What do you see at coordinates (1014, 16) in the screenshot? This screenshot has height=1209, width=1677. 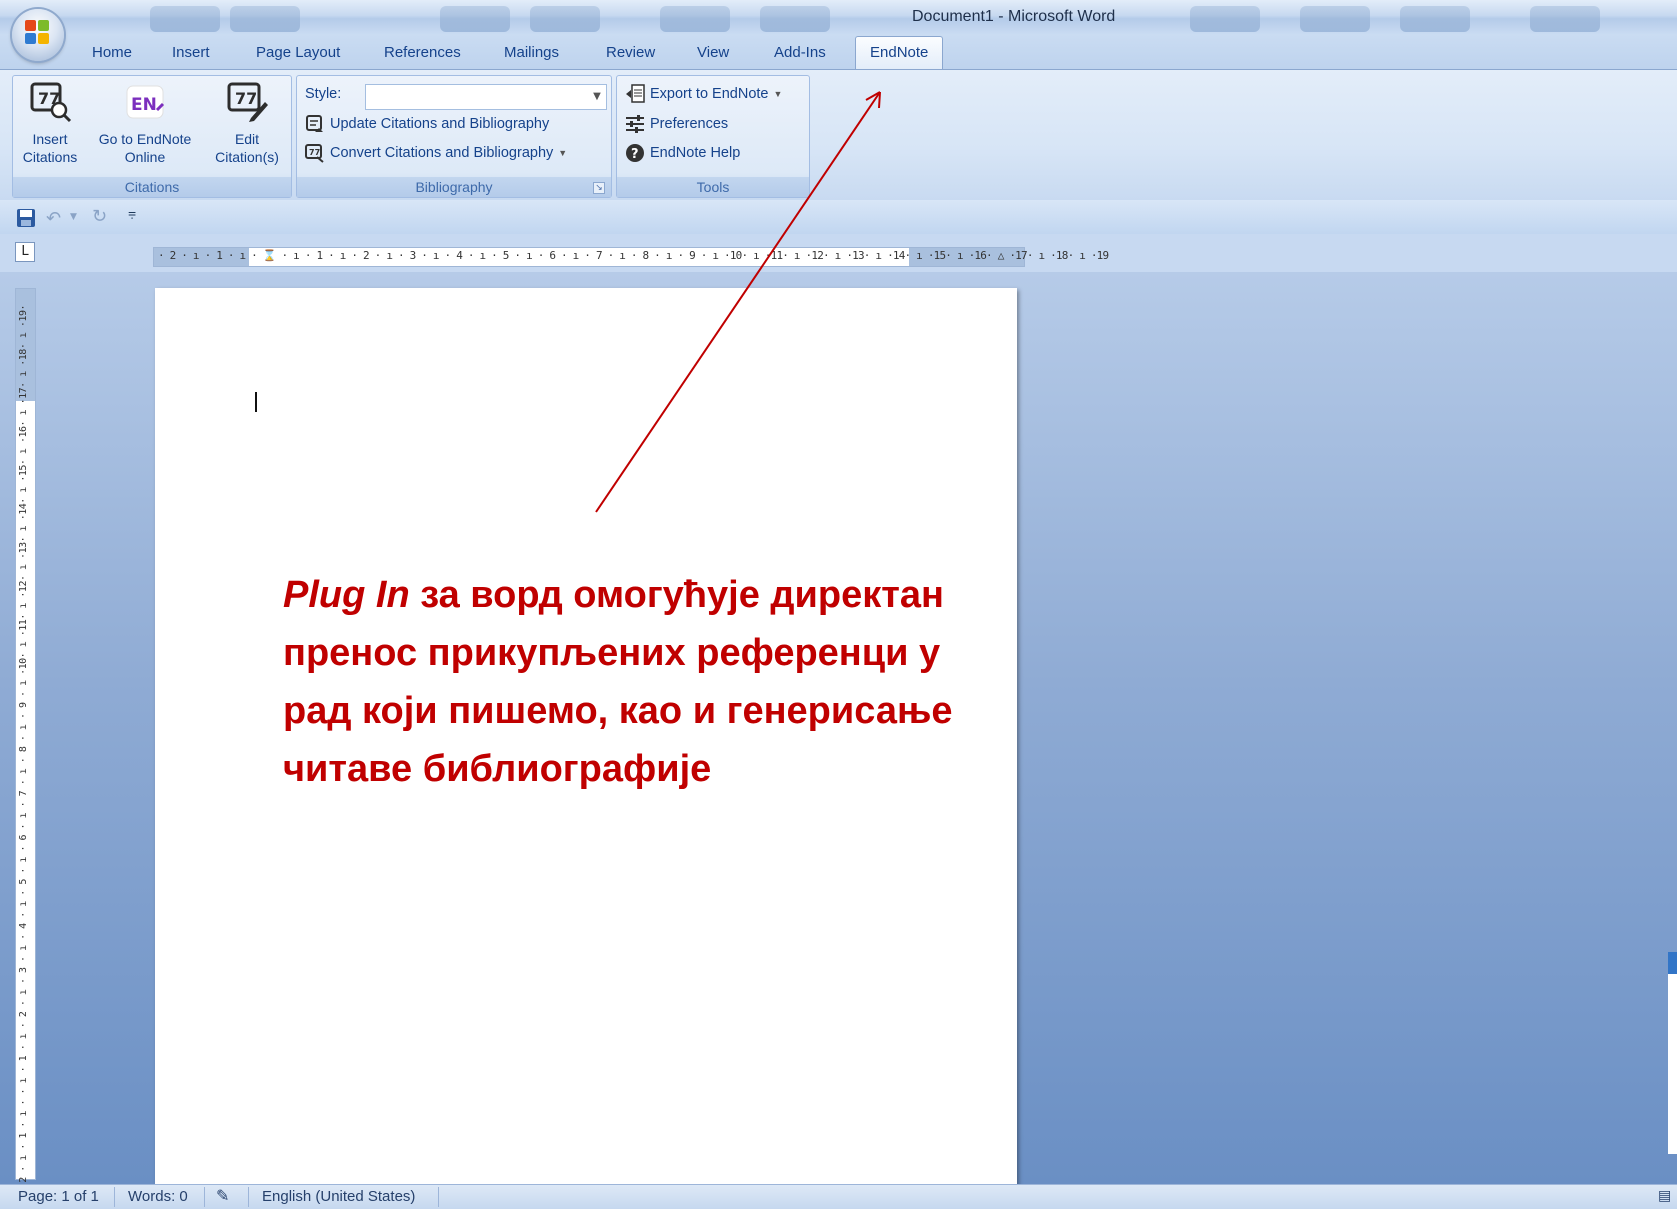 I see `window-title: Document1 - Microsoft Word` at bounding box center [1014, 16].